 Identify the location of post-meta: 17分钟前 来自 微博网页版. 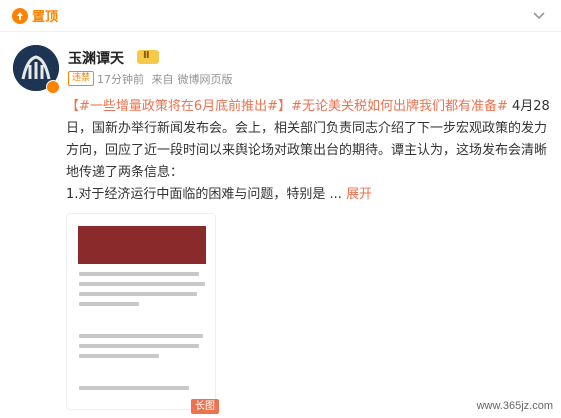
(167, 79).